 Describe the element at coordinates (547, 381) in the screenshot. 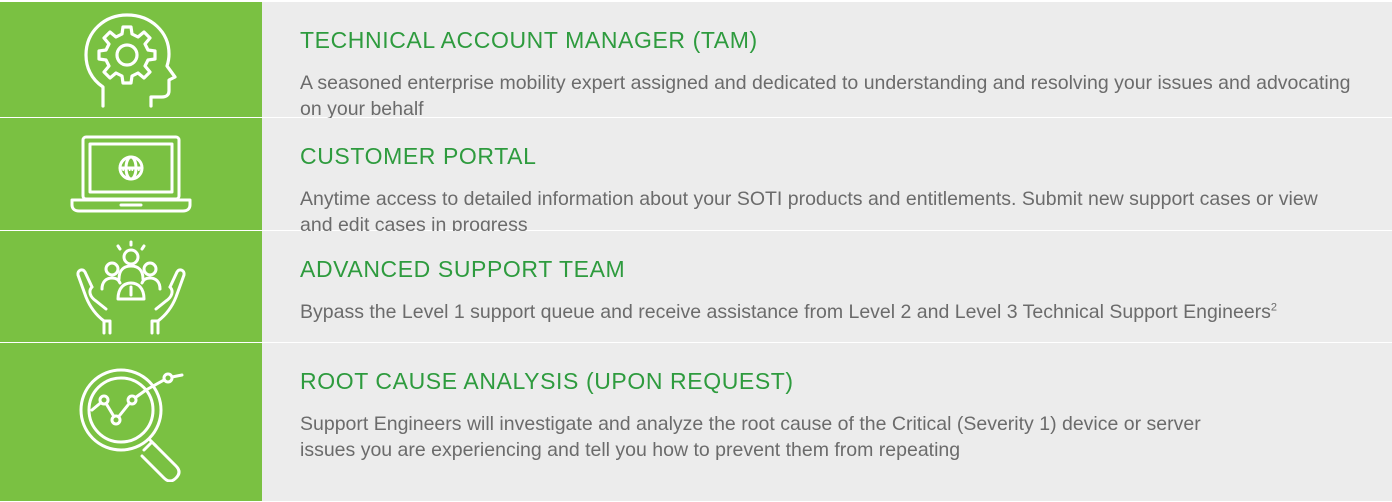

I see `feature-title: ROOT CAUSE ANALYSIS (UPON REQUEST)` at that location.